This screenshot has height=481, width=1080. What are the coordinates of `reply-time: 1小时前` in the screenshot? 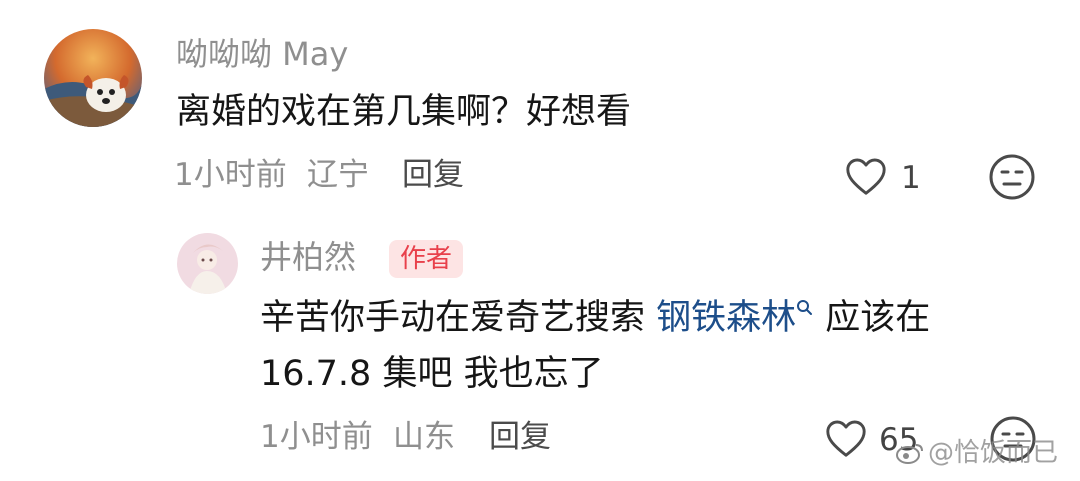 It's located at (316, 437).